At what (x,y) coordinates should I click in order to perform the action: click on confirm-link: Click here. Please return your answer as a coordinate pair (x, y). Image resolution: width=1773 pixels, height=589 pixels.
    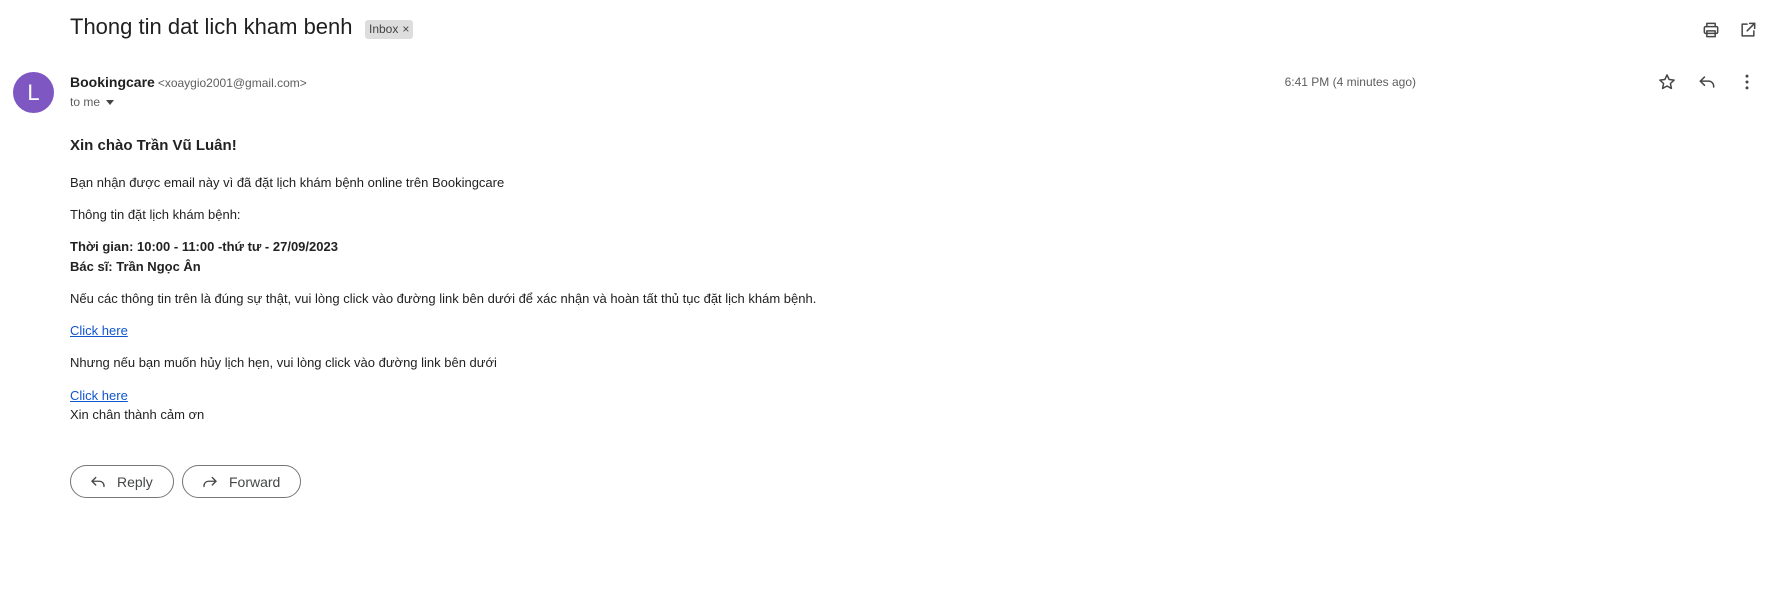
    Looking at the image, I should click on (99, 330).